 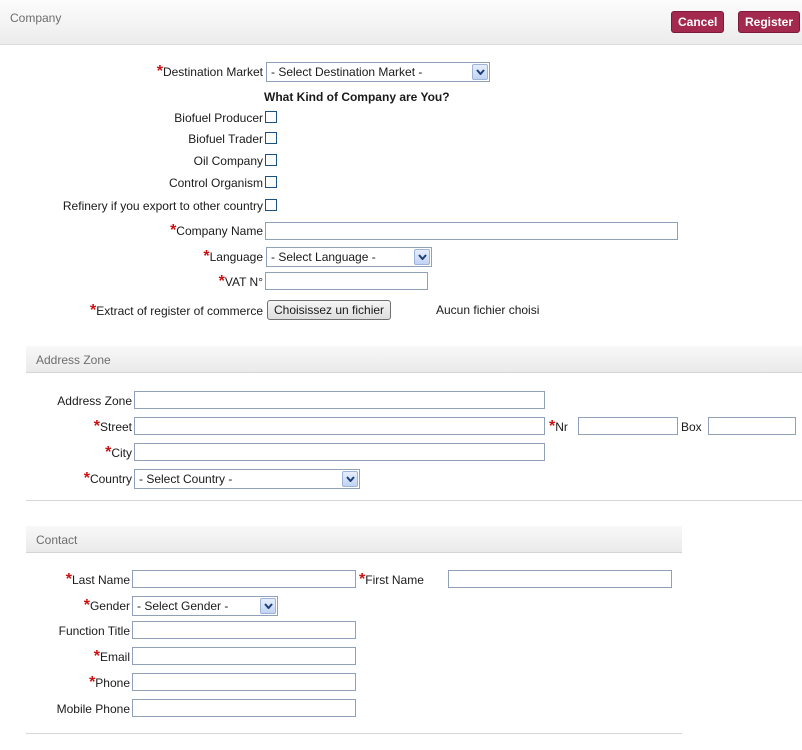 What do you see at coordinates (162, 206) in the screenshot?
I see `type-label-refinery: Refinery if you export to other country` at bounding box center [162, 206].